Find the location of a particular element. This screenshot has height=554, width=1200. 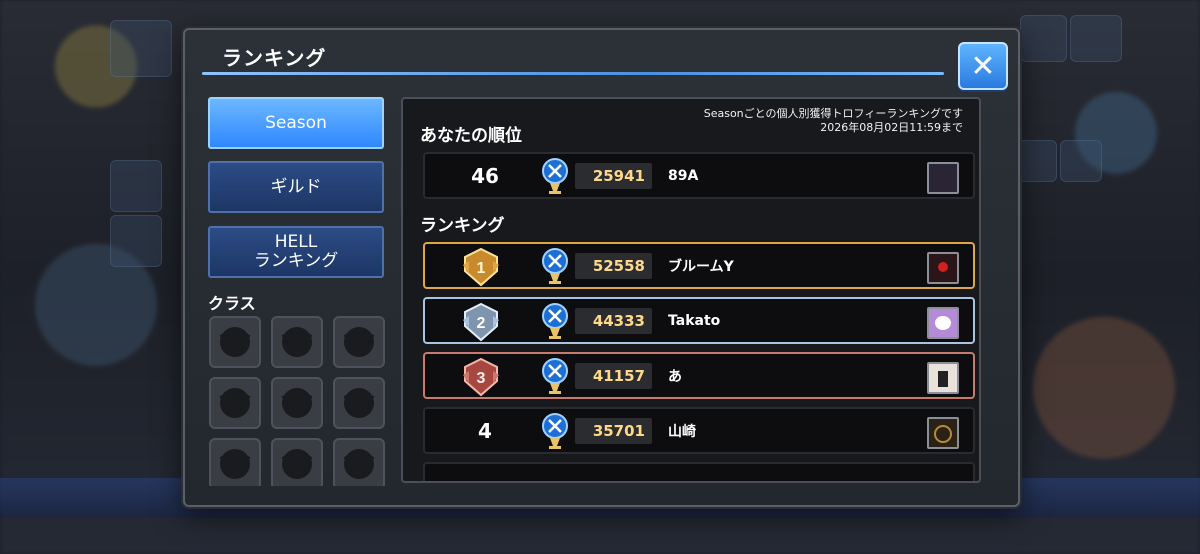

class-grid is located at coordinates (298, 401).